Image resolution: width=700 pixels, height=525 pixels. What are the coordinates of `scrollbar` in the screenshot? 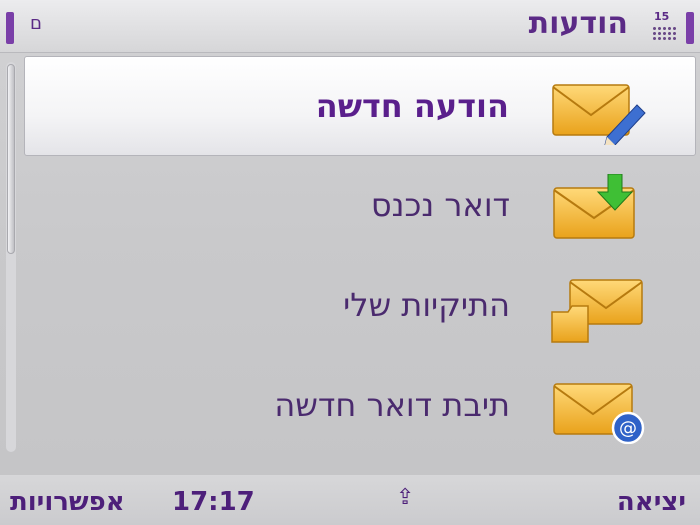 It's located at (11, 257).